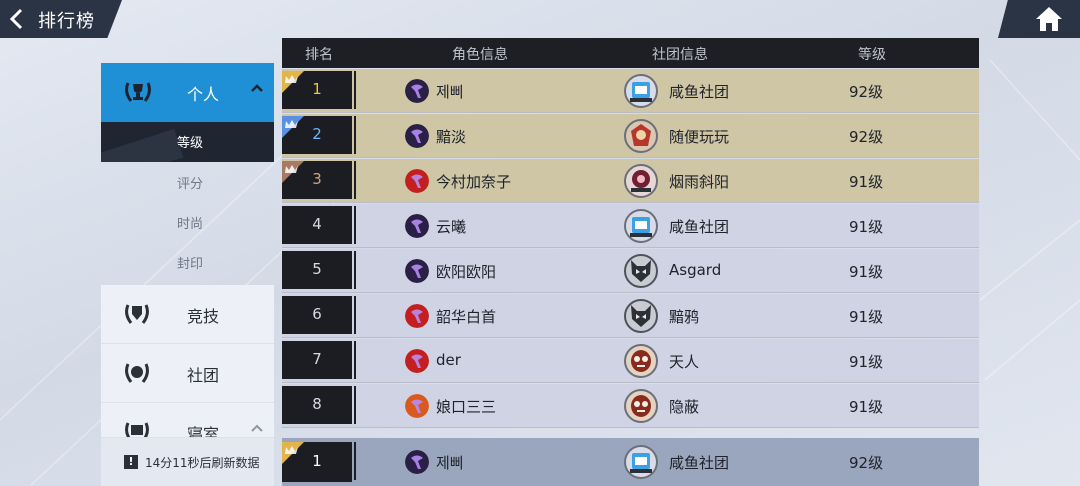  I want to click on rank-number: 3, so click(317, 179).